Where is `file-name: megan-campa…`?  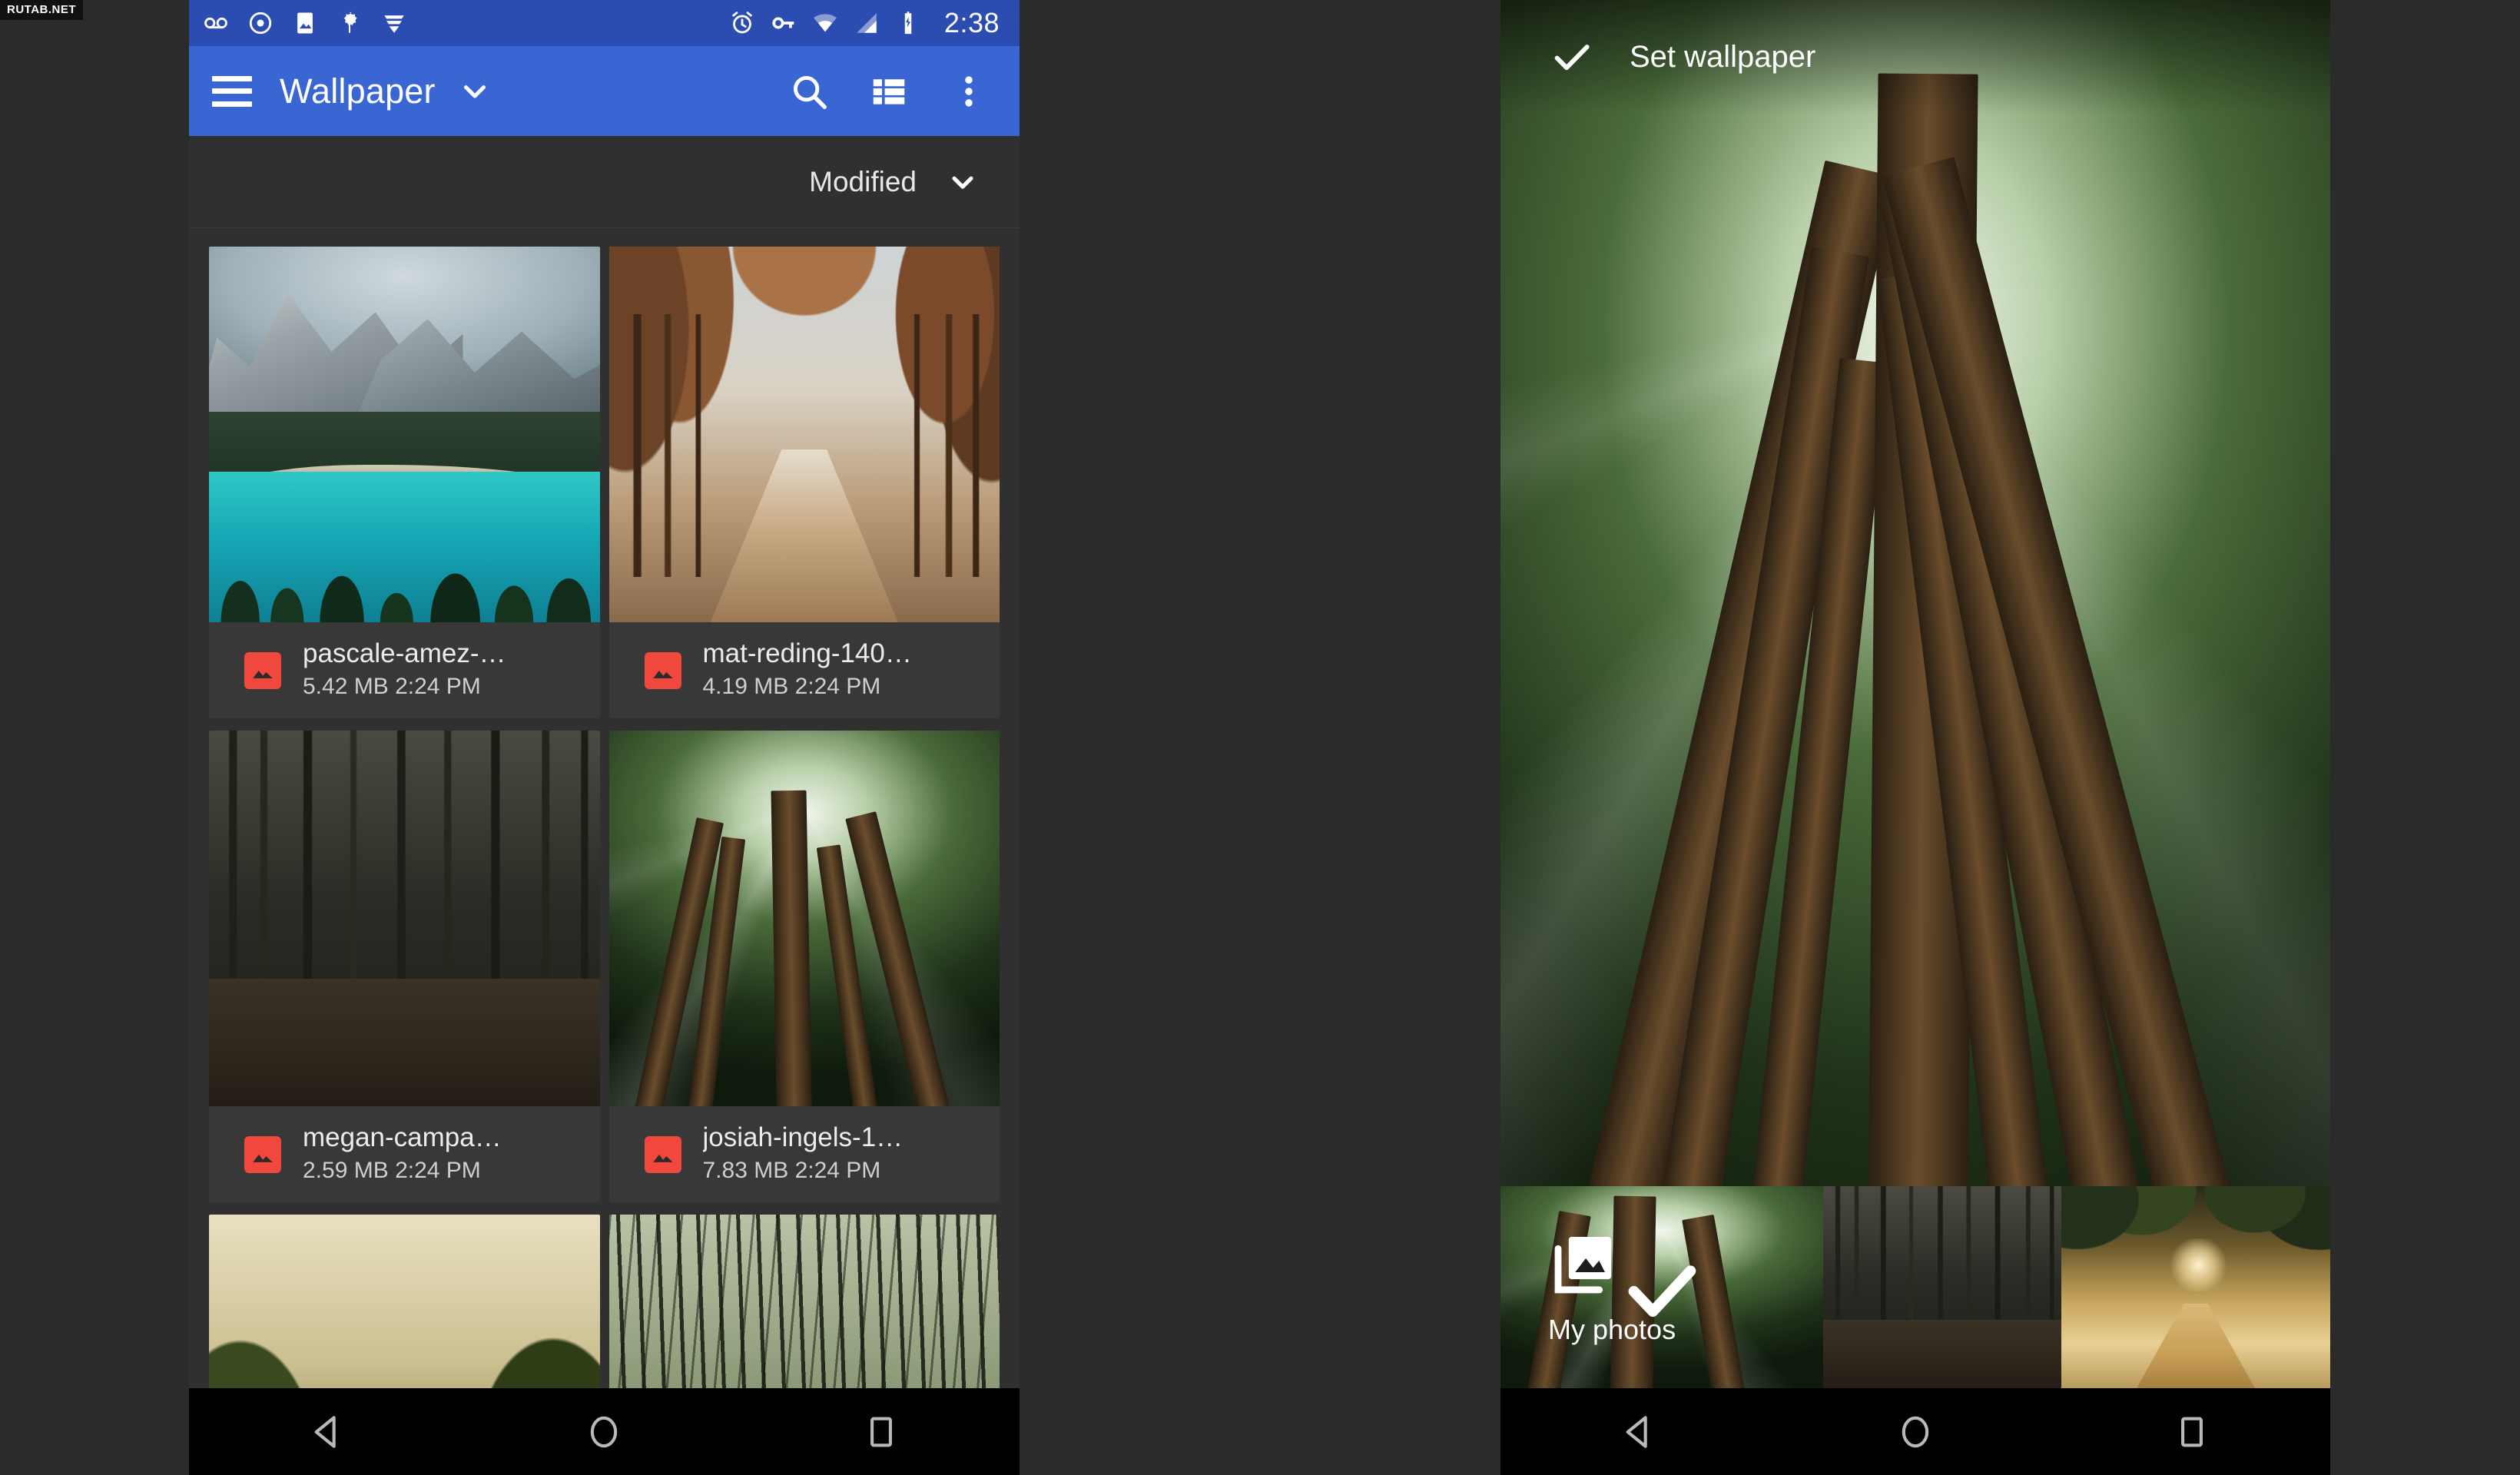
file-name: megan-campa… is located at coordinates (402, 1137).